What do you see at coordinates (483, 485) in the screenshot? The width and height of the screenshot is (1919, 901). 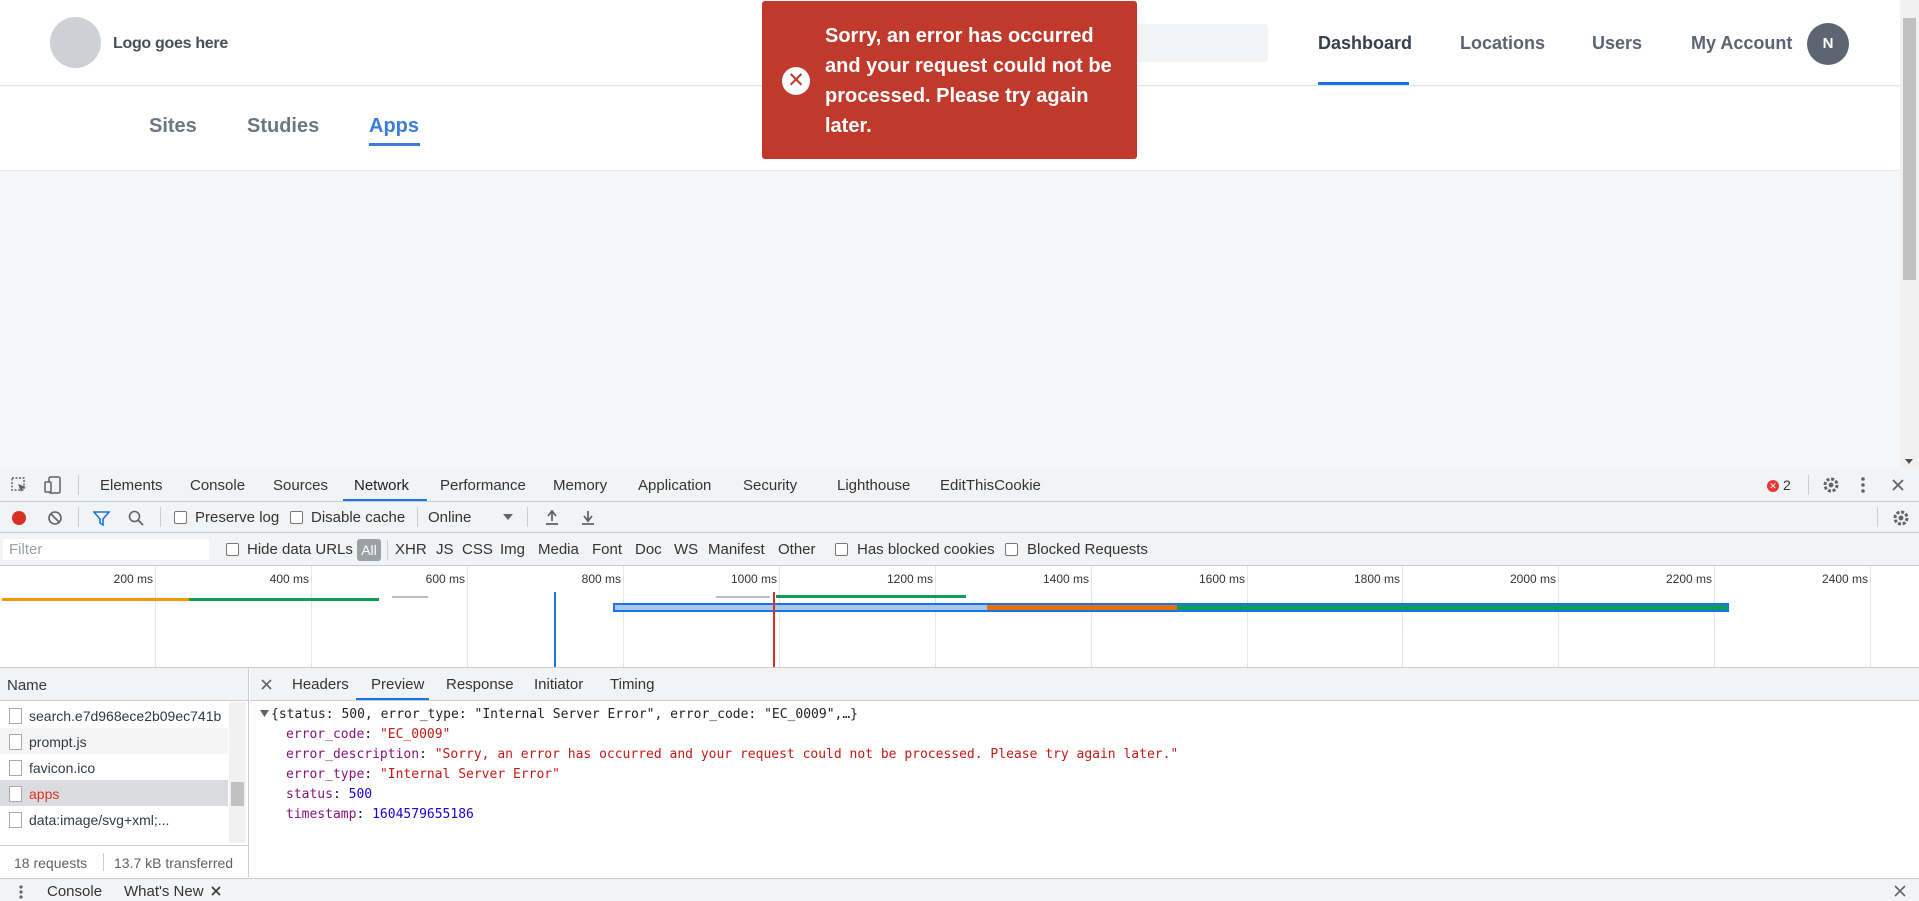 I see `tab-performance: Performance` at bounding box center [483, 485].